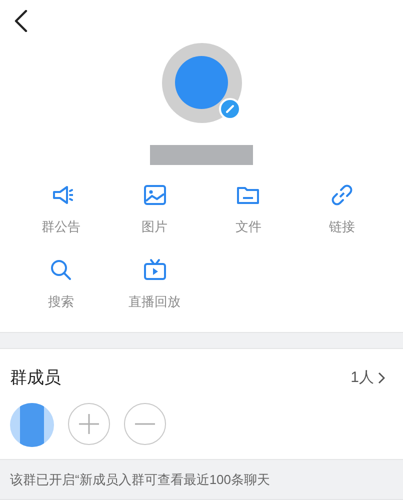 The image size is (403, 500). What do you see at coordinates (21, 21) in the screenshot?
I see `back-icon` at bounding box center [21, 21].